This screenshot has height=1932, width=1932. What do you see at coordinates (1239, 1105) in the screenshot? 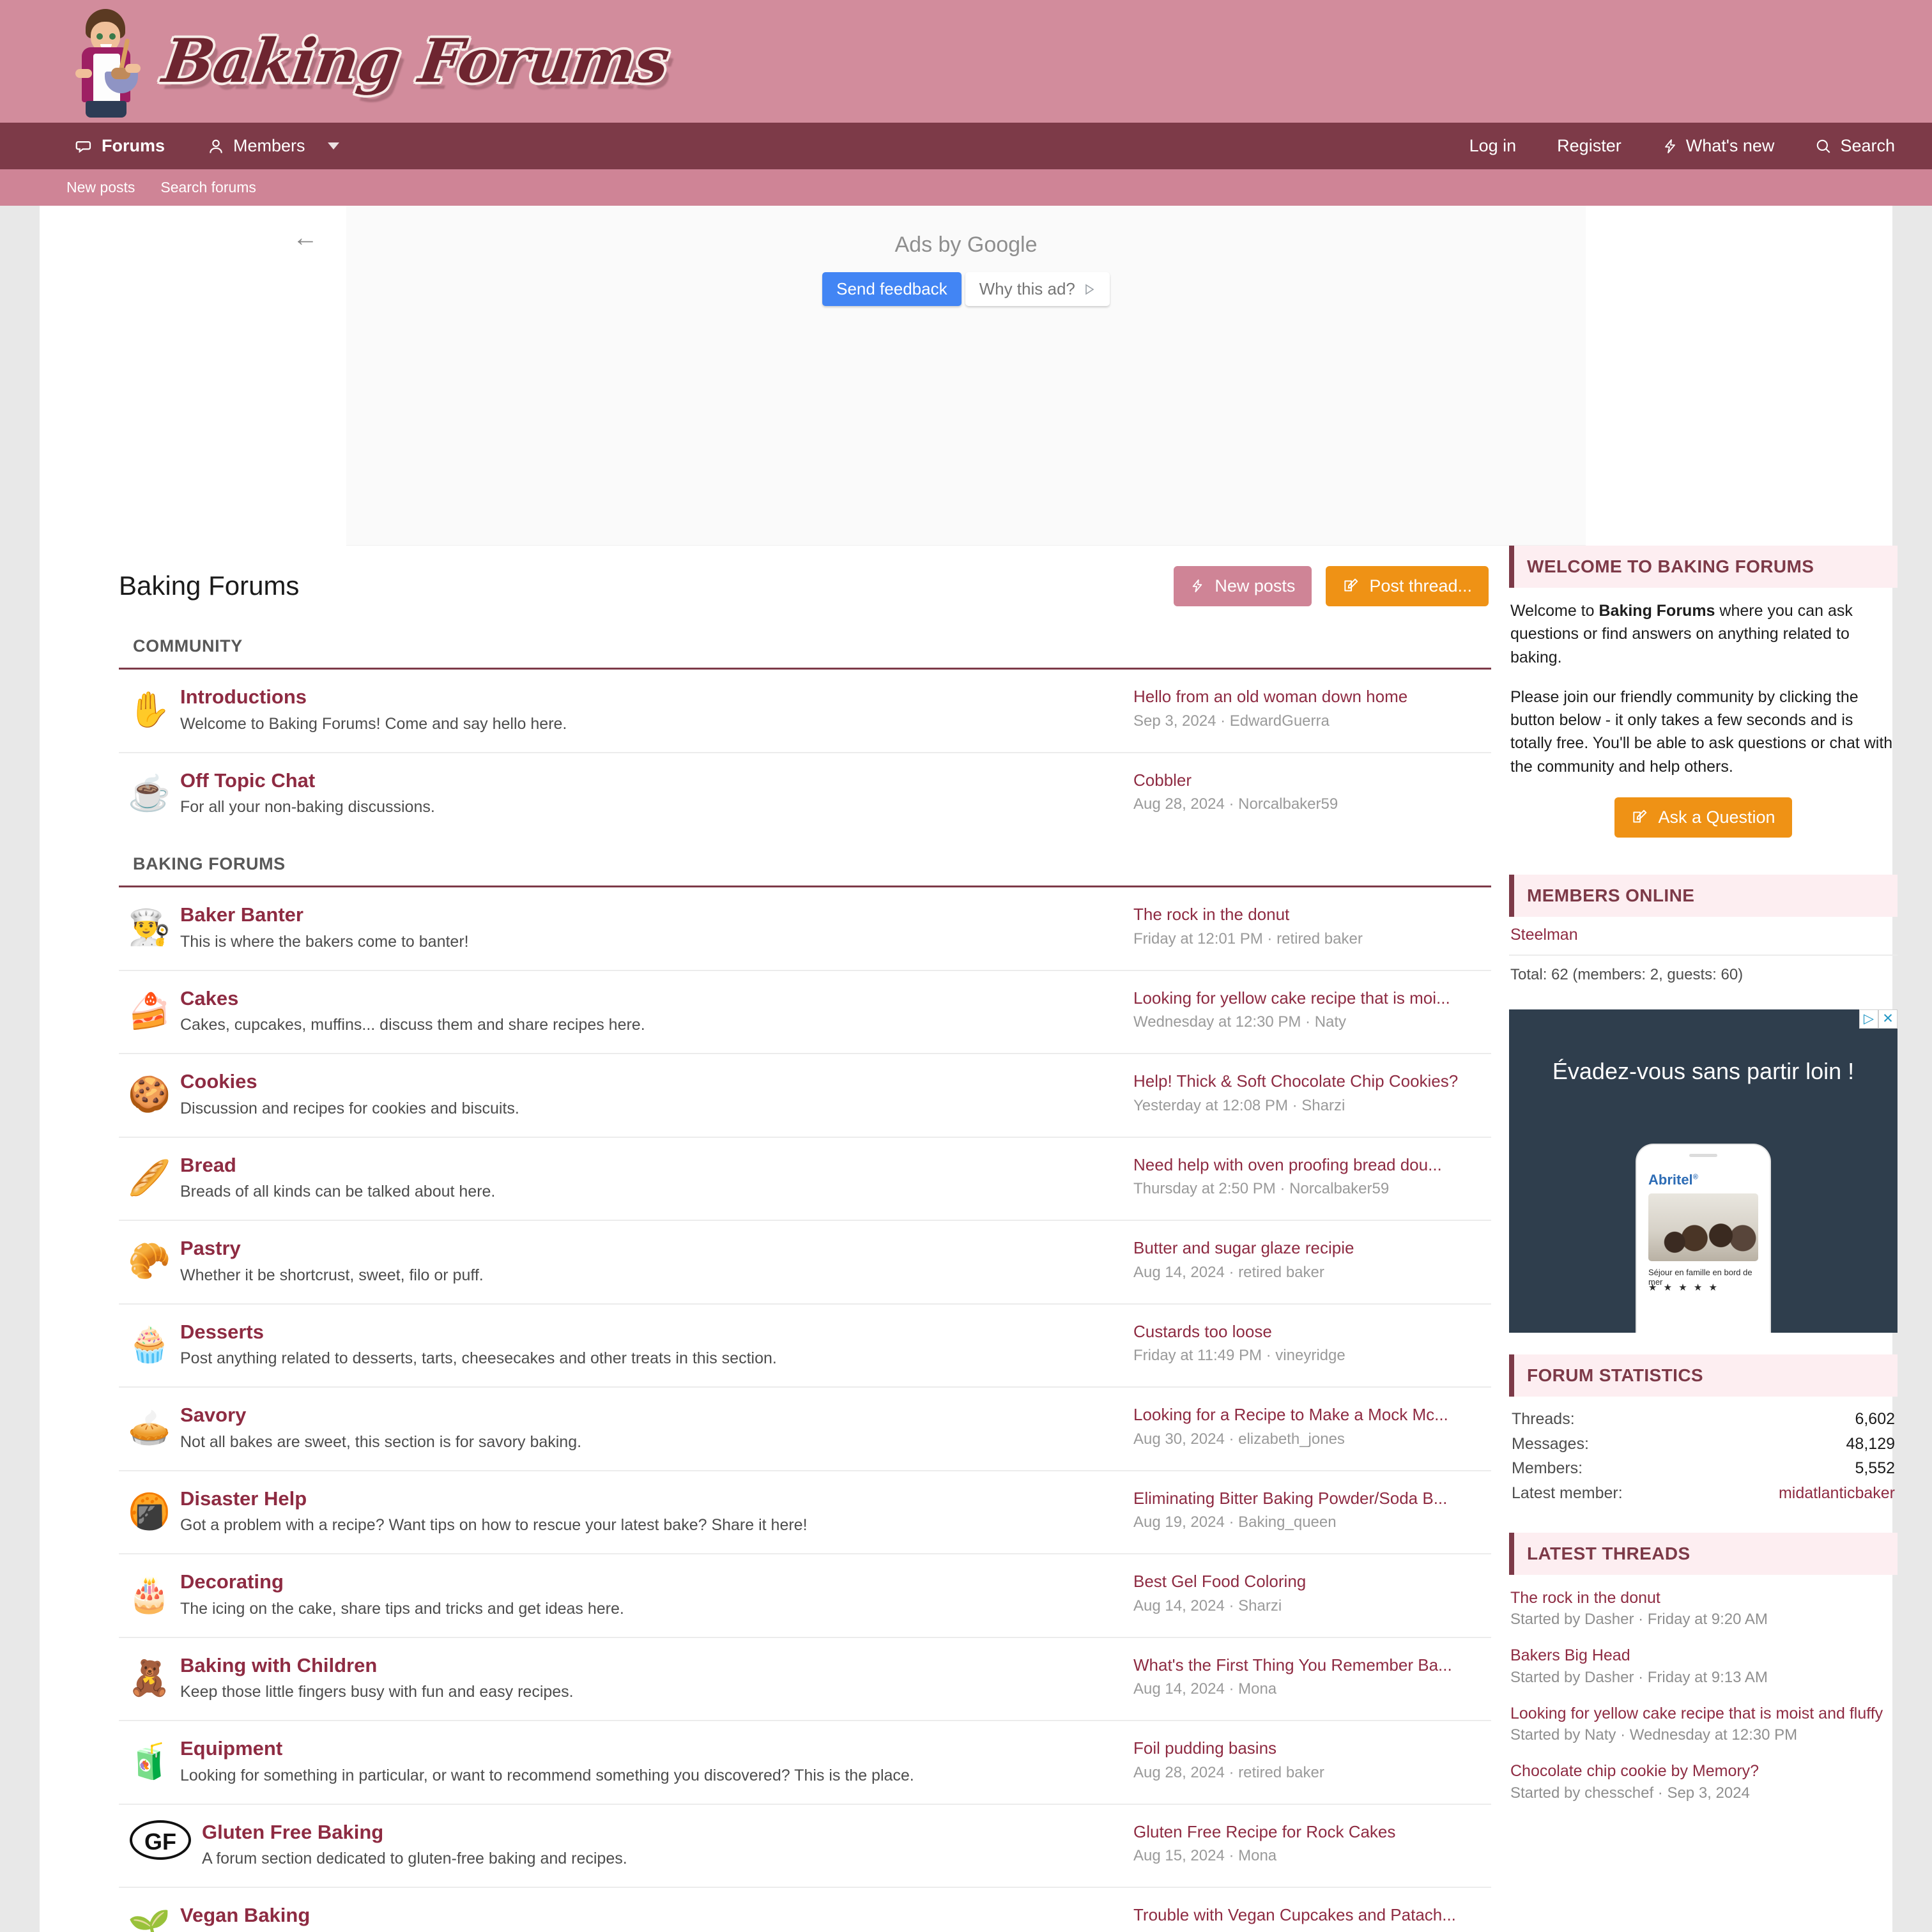
I see `last-post-meta: Yesterday at 12:08 PM · Sharzi` at bounding box center [1239, 1105].